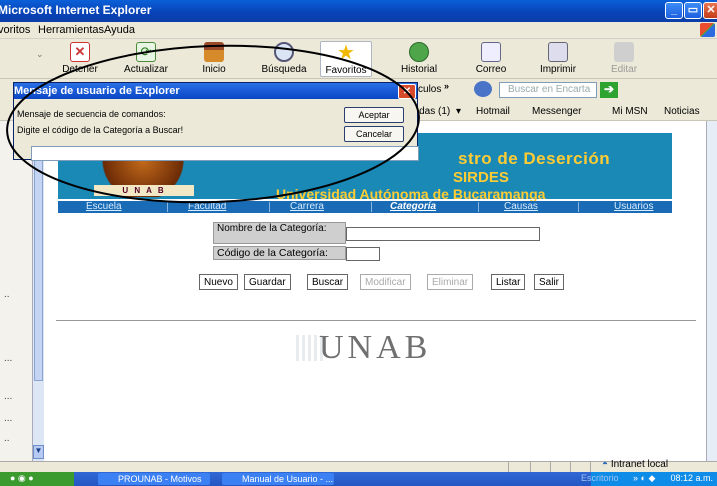 The height and width of the screenshot is (486, 717). Describe the element at coordinates (40, 54) in the screenshot. I see `back-dropdown-icon: ⌄` at that location.